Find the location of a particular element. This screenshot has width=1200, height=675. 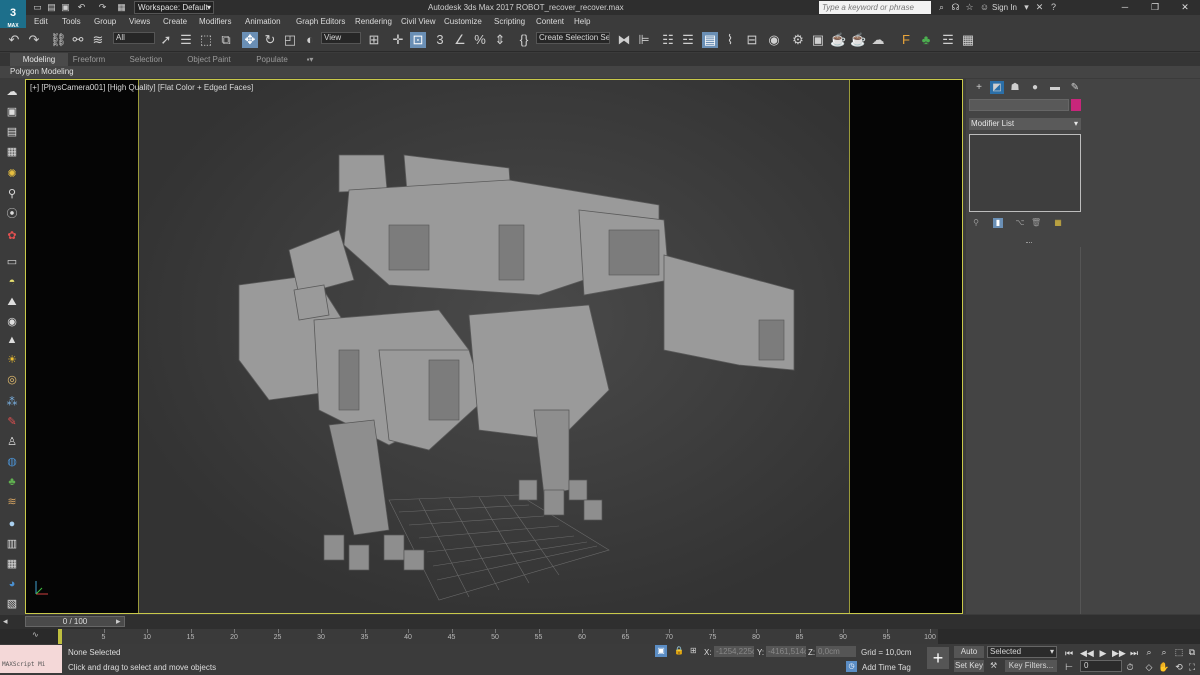

maximize-viewport-icon: ⛶ is located at coordinates (1192, 667).